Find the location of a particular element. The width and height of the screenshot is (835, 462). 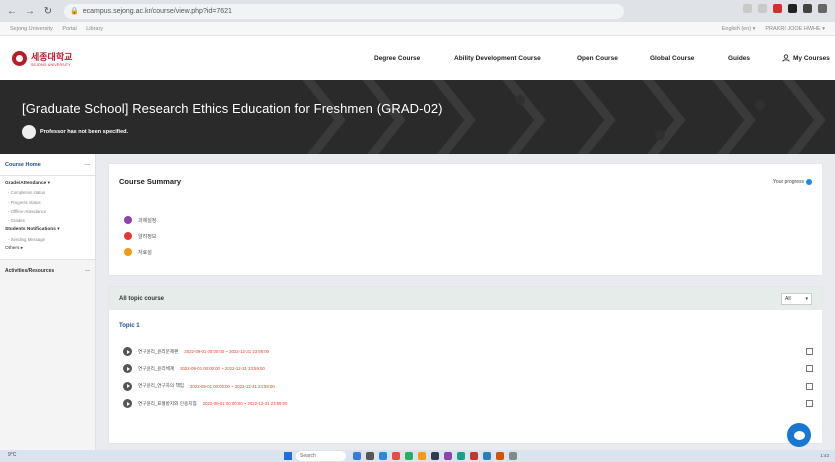

back-icon: ← is located at coordinates (12, 11).